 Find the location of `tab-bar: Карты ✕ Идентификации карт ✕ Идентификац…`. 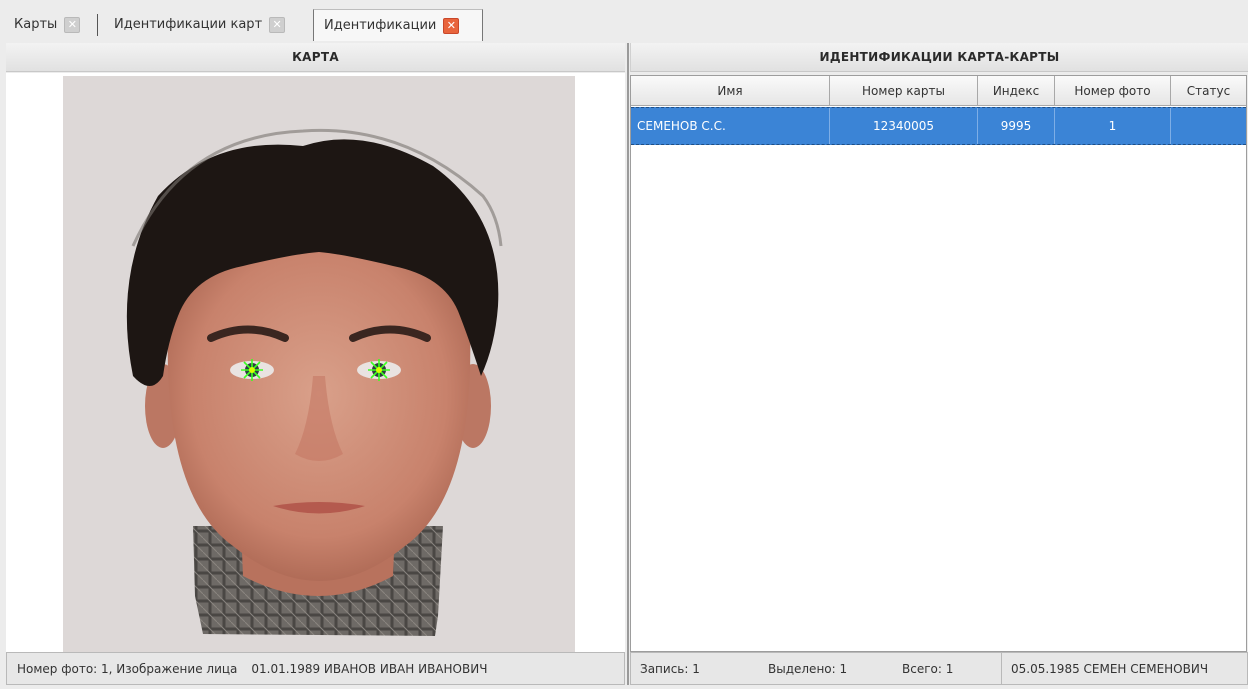

tab-bar: Карты ✕ Идентификации карт ✕ Идентификац… is located at coordinates (624, 20).